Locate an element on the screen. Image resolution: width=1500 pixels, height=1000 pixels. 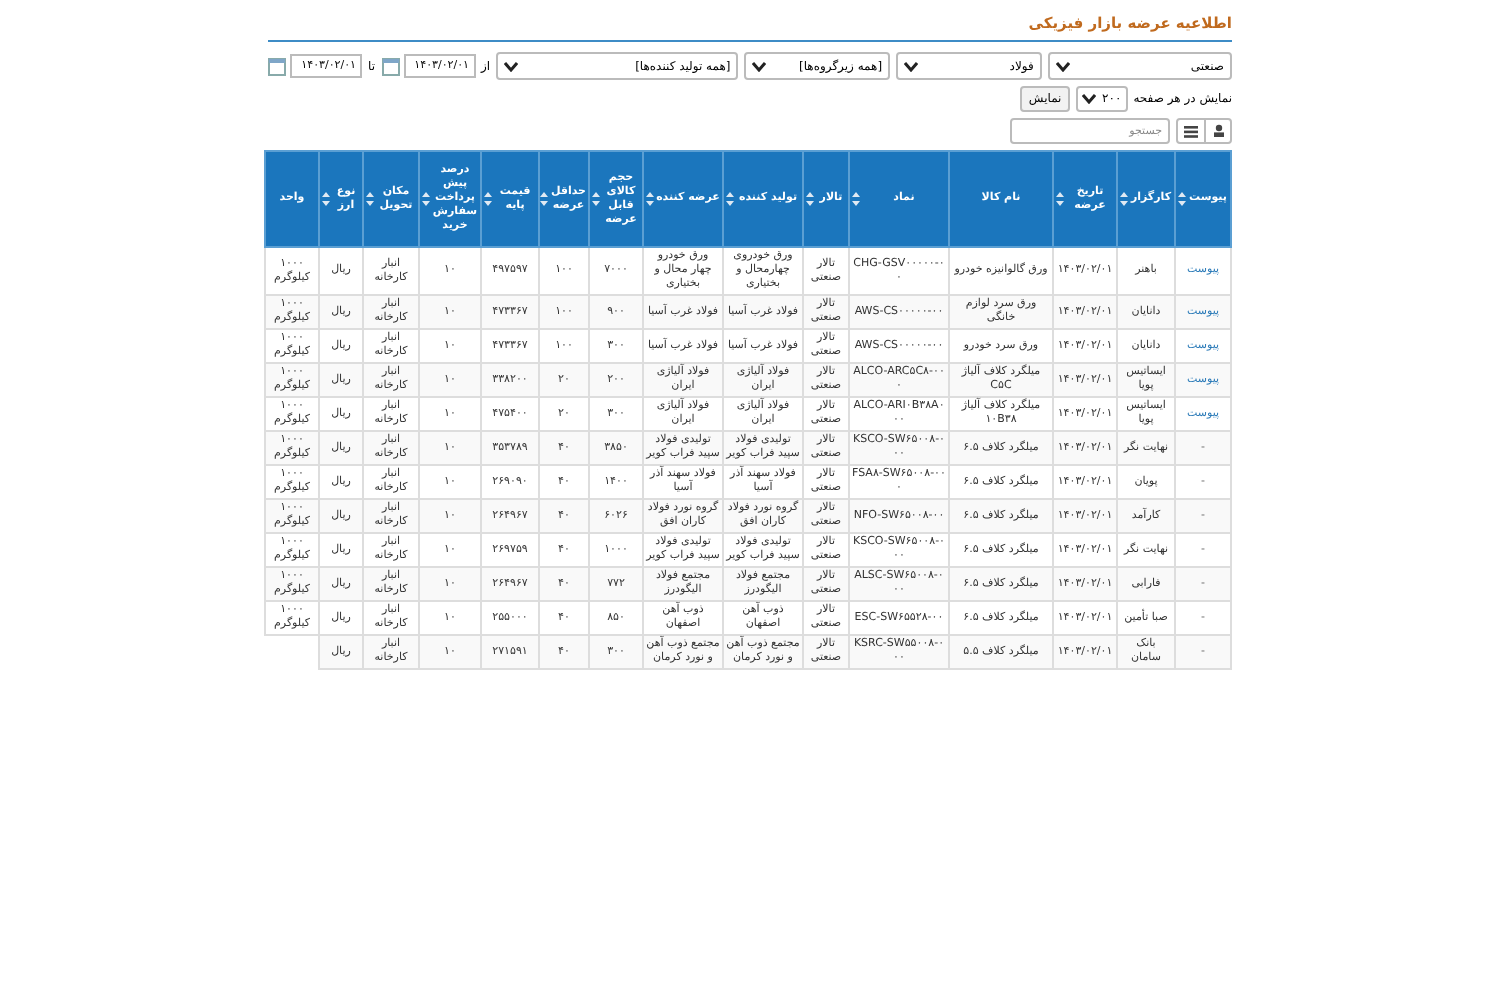
columns-button is located at coordinates (1191, 131).